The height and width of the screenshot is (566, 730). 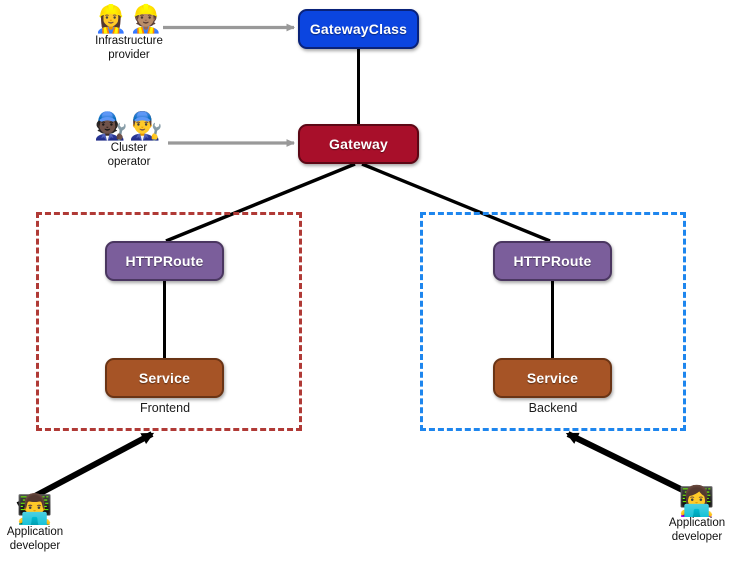 I want to click on actor-application-developer-right: 👩‍💻 Application developer, so click(x=697, y=515).